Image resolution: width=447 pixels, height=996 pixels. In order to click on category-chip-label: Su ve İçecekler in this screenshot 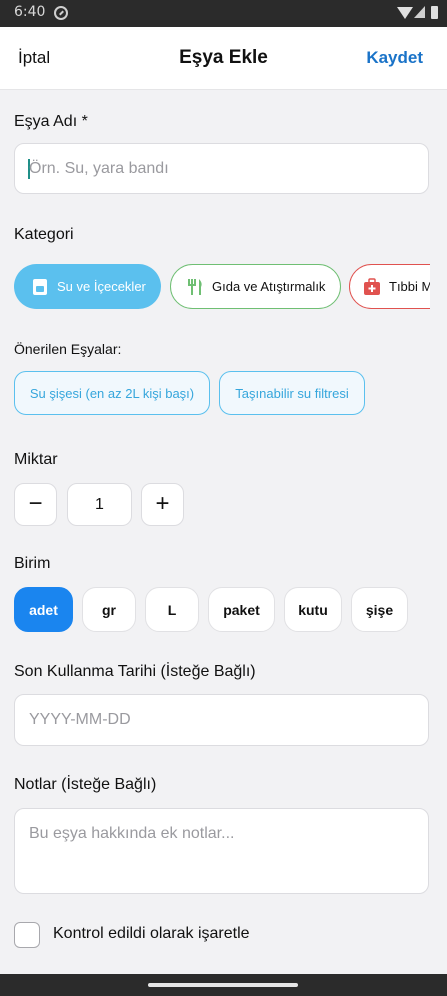, I will do `click(101, 286)`.